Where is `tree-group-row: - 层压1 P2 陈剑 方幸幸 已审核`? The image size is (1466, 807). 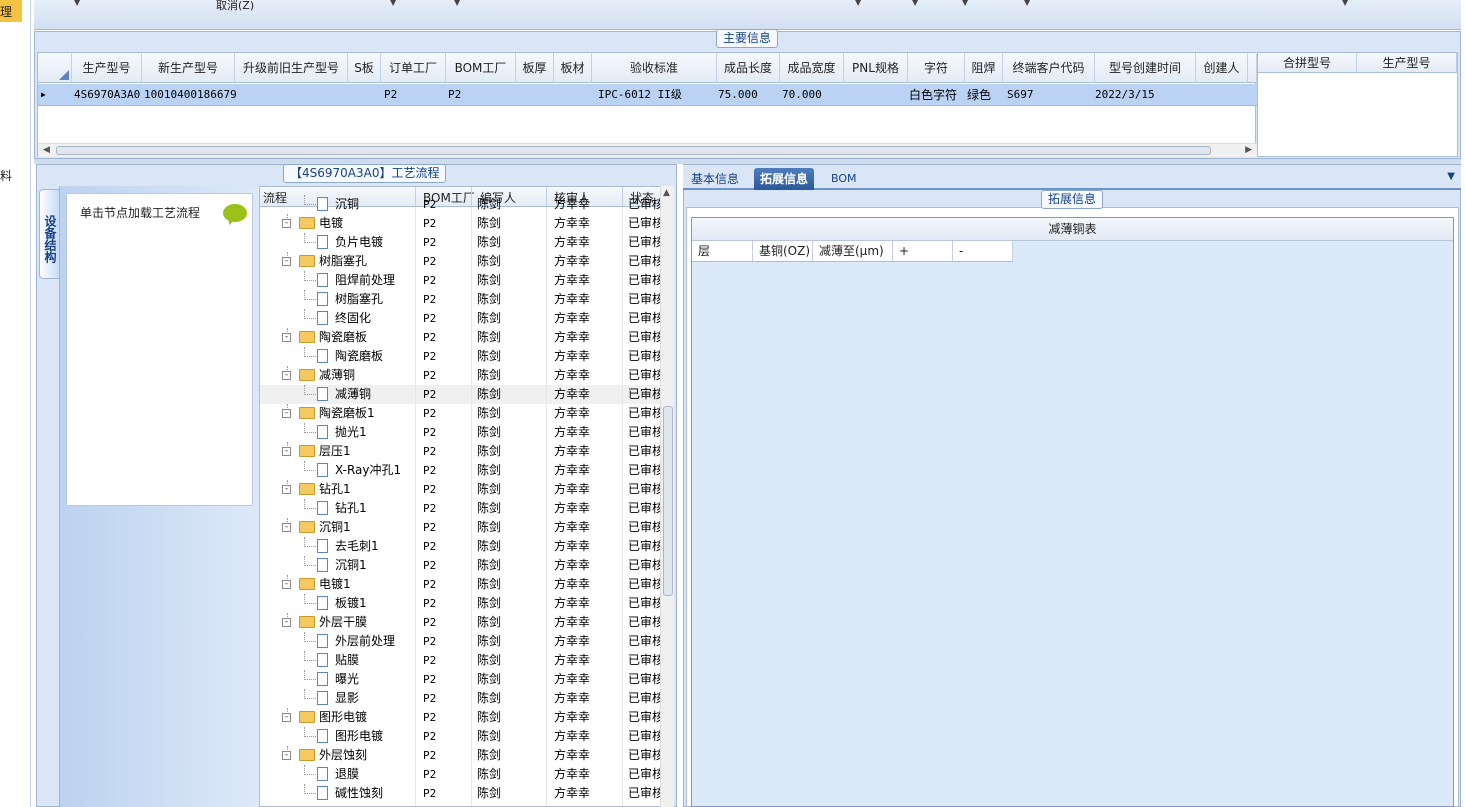 tree-group-row: - 层压1 P2 陈剑 方幸幸 已审核 is located at coordinates (460, 451).